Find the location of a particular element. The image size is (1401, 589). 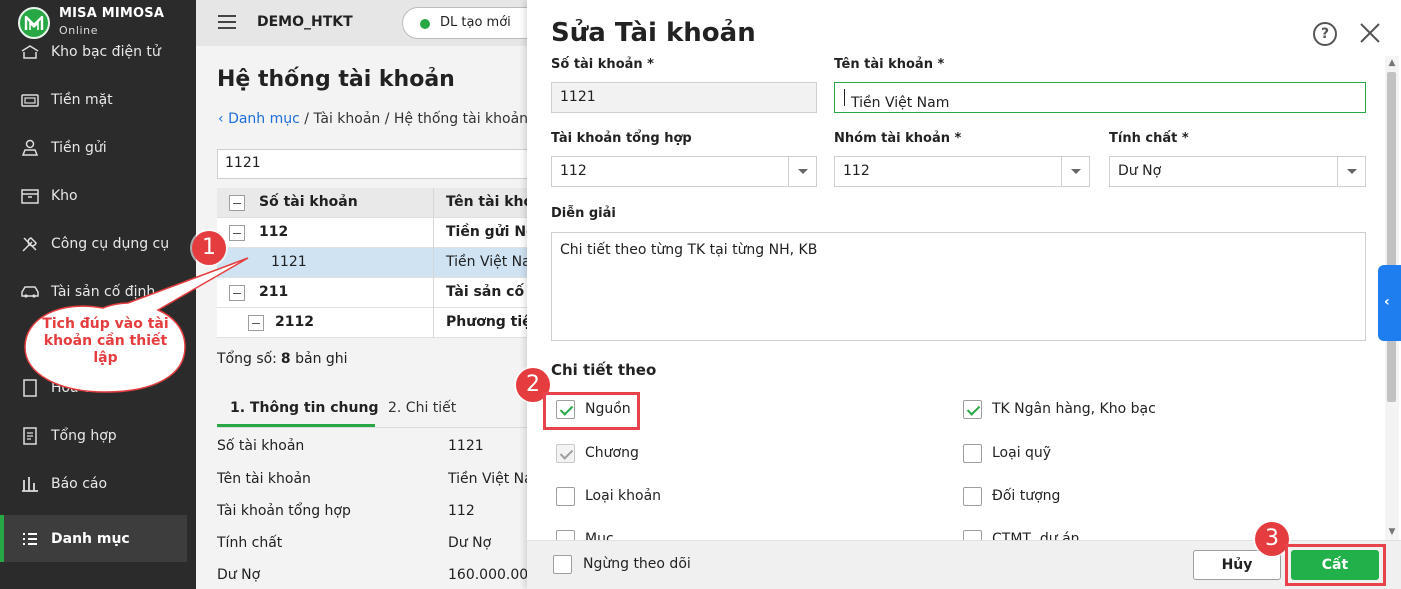

dialog-title: Sửa Tài khoản is located at coordinates (653, 33).